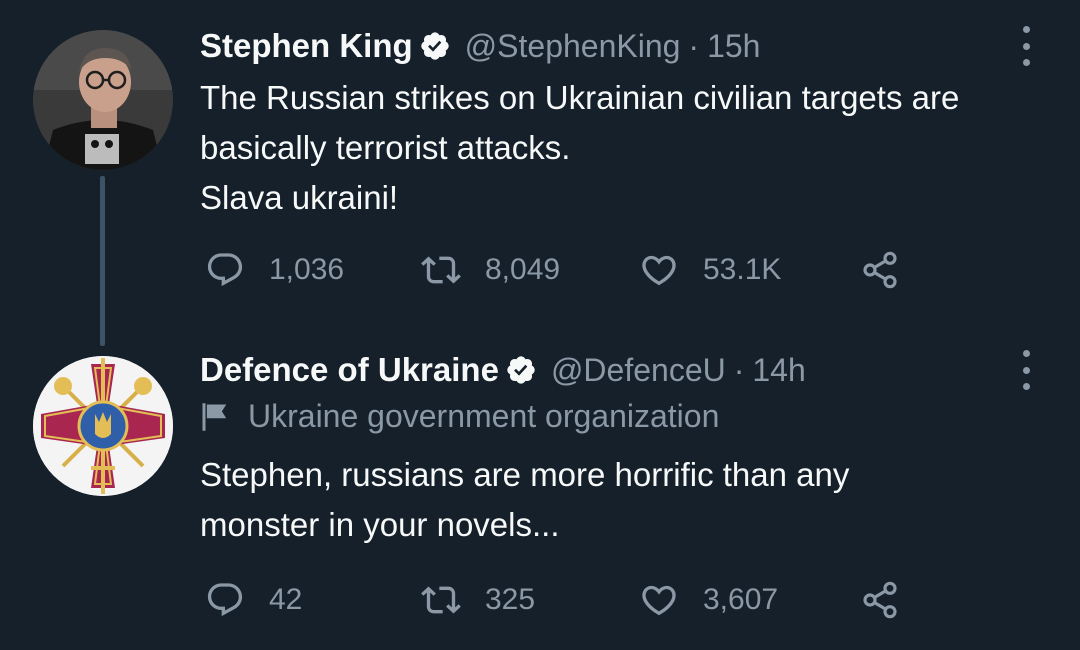  Describe the element at coordinates (299, 197) in the screenshot. I see `tweet-text-line: Slava ukraini!` at that location.